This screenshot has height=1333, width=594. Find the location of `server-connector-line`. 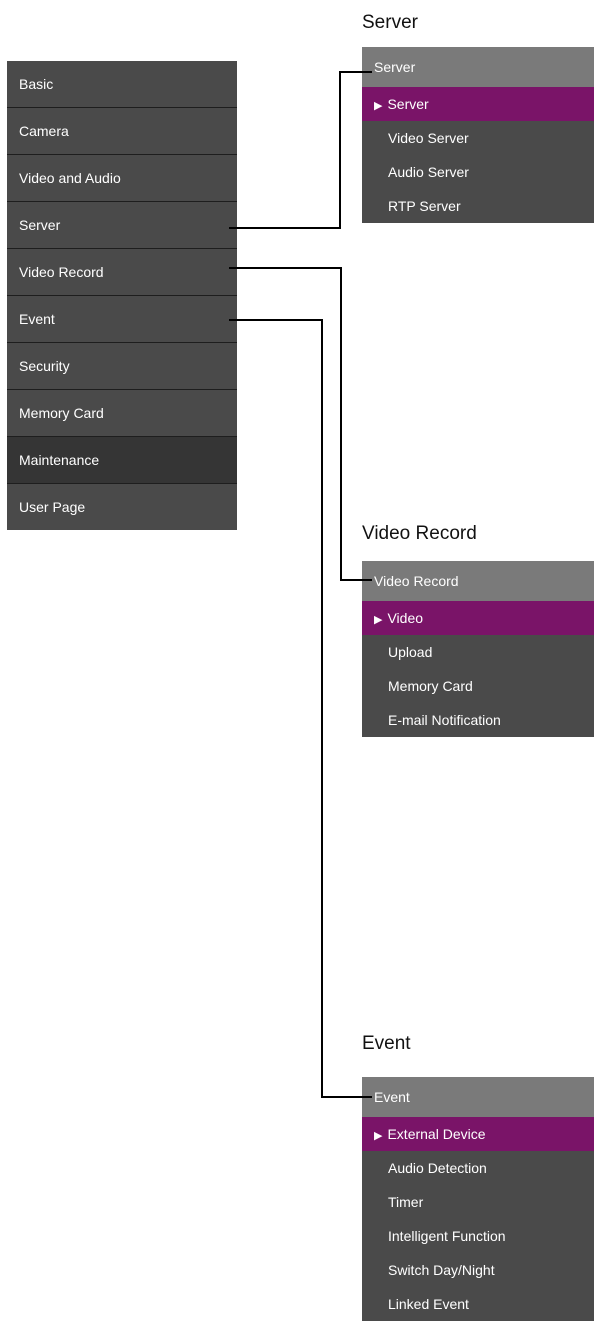

server-connector-line is located at coordinates (300, 150).